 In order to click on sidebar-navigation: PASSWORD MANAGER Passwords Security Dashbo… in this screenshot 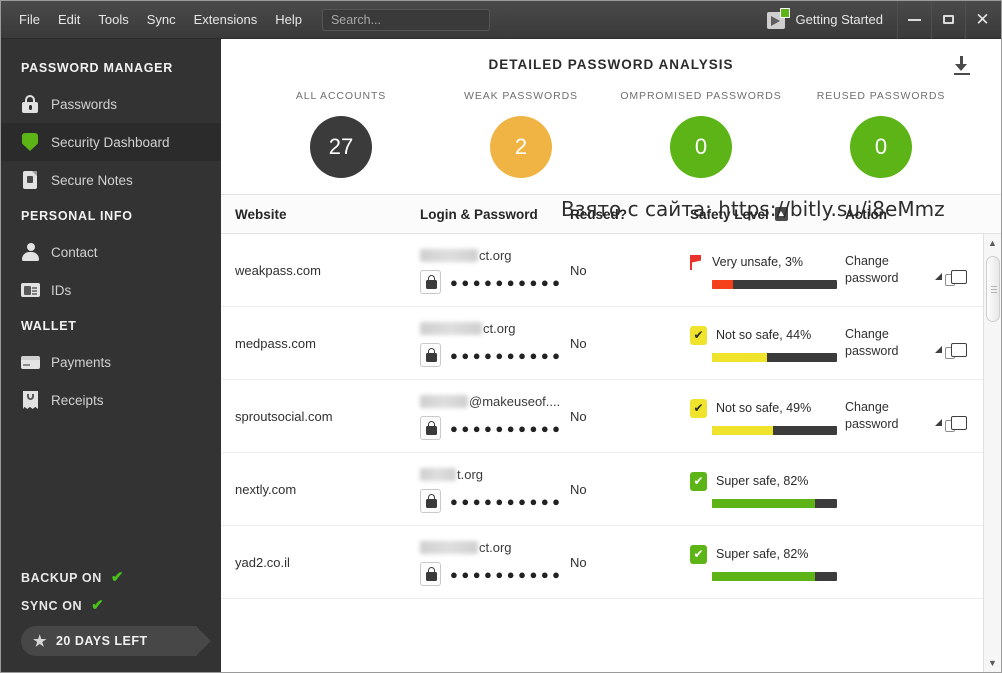, I will do `click(111, 235)`.